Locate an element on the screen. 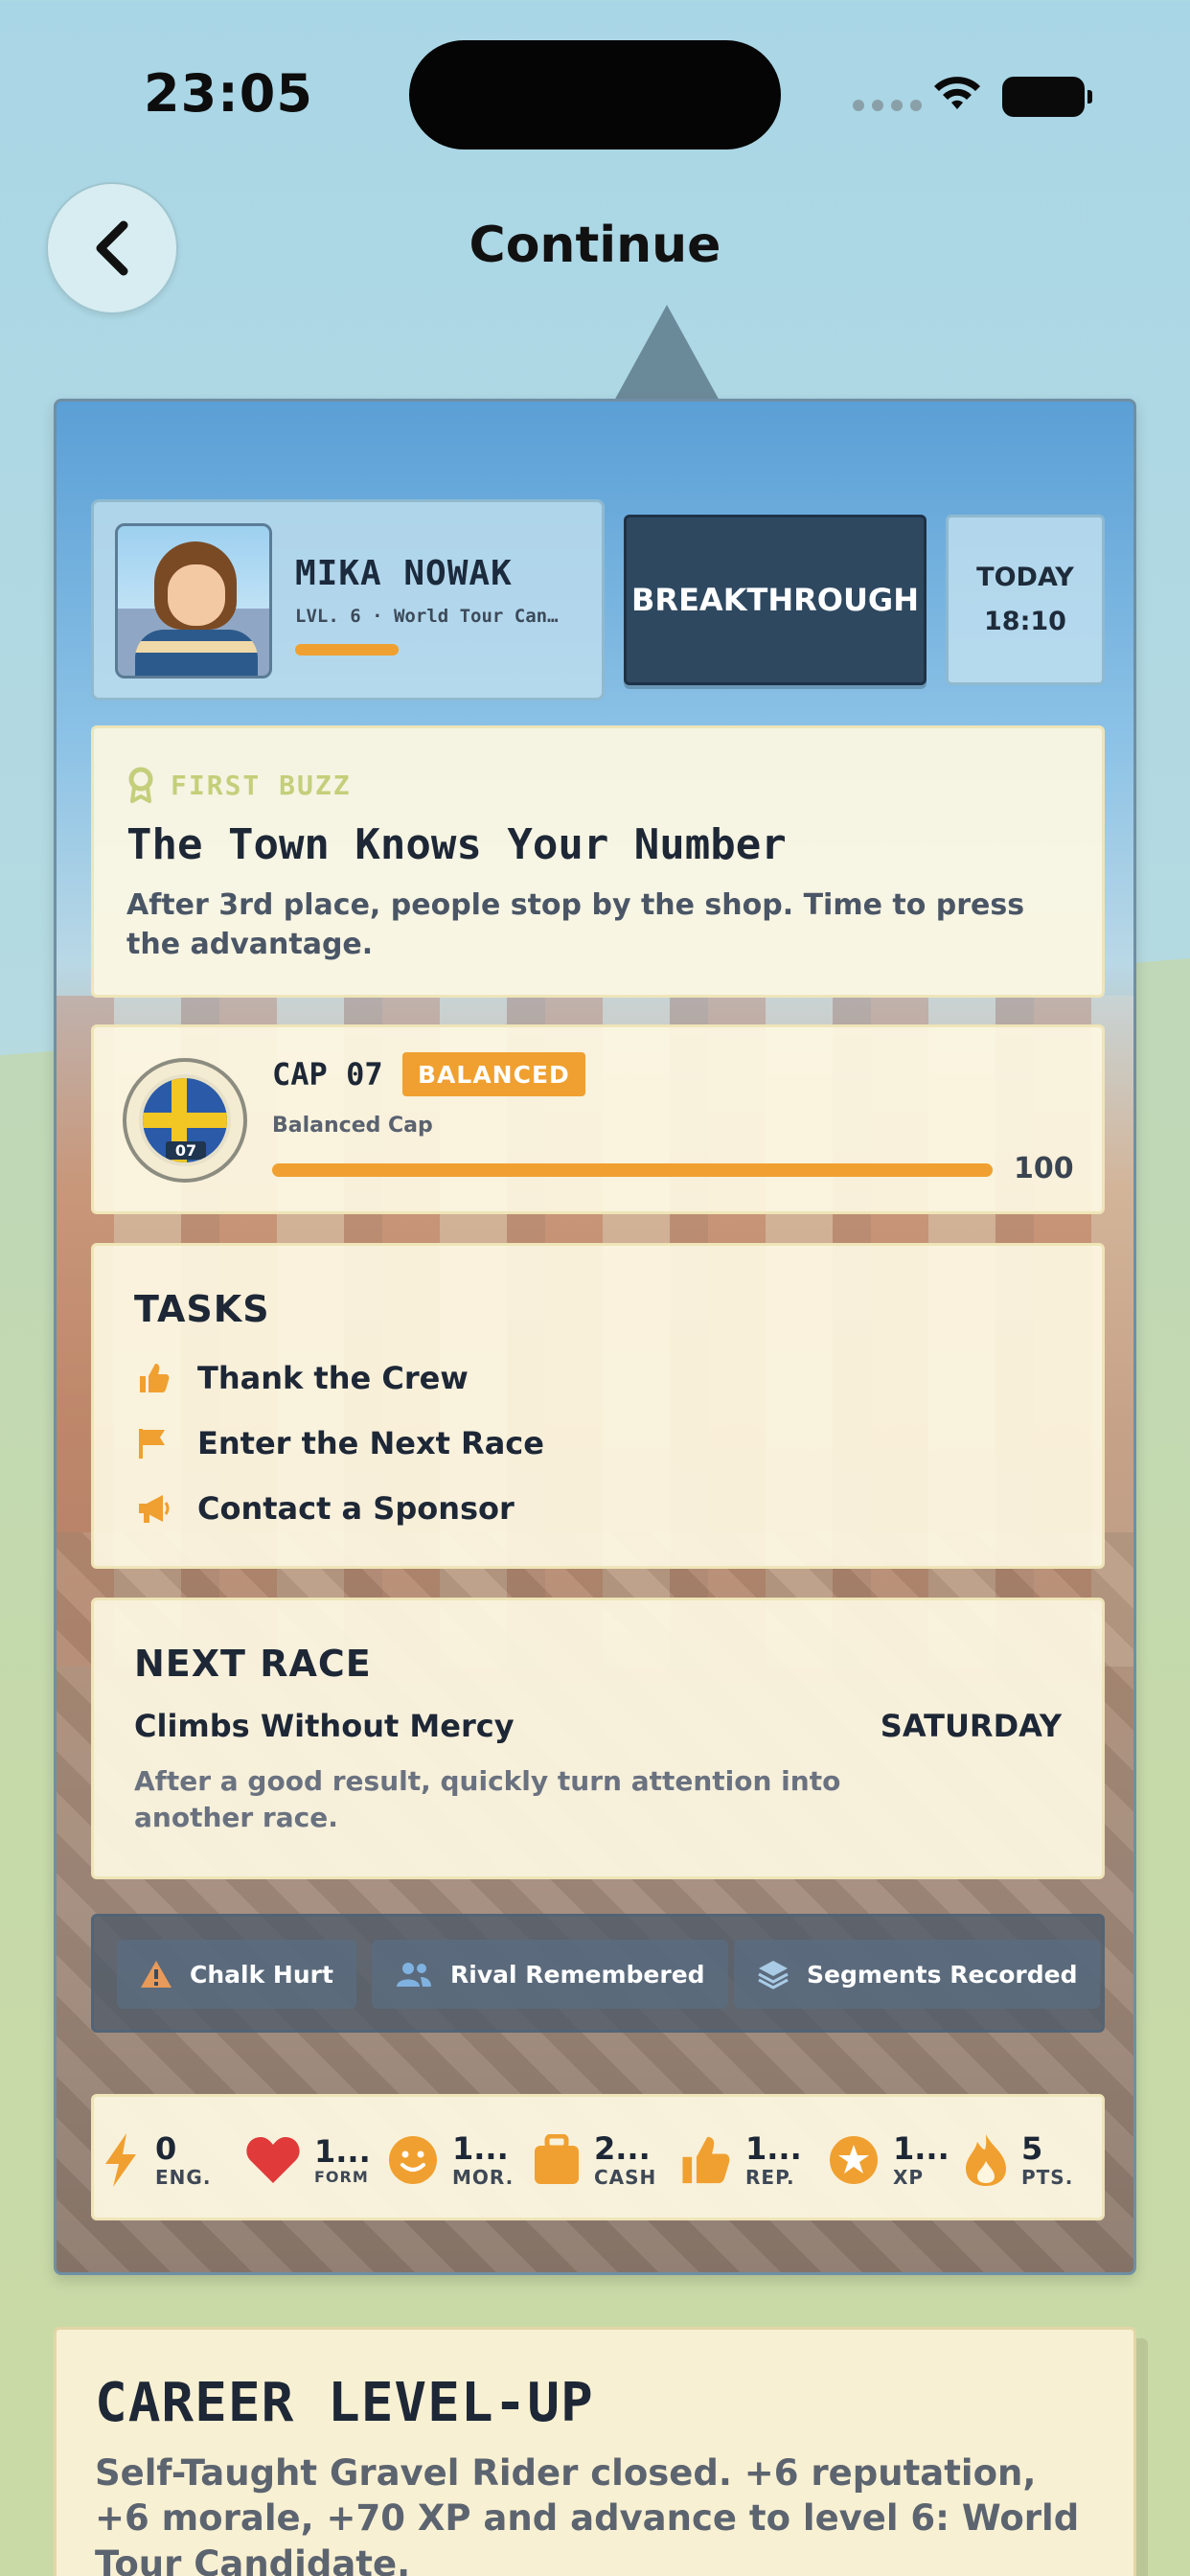  stat-label: FORM is located at coordinates (342, 2176).